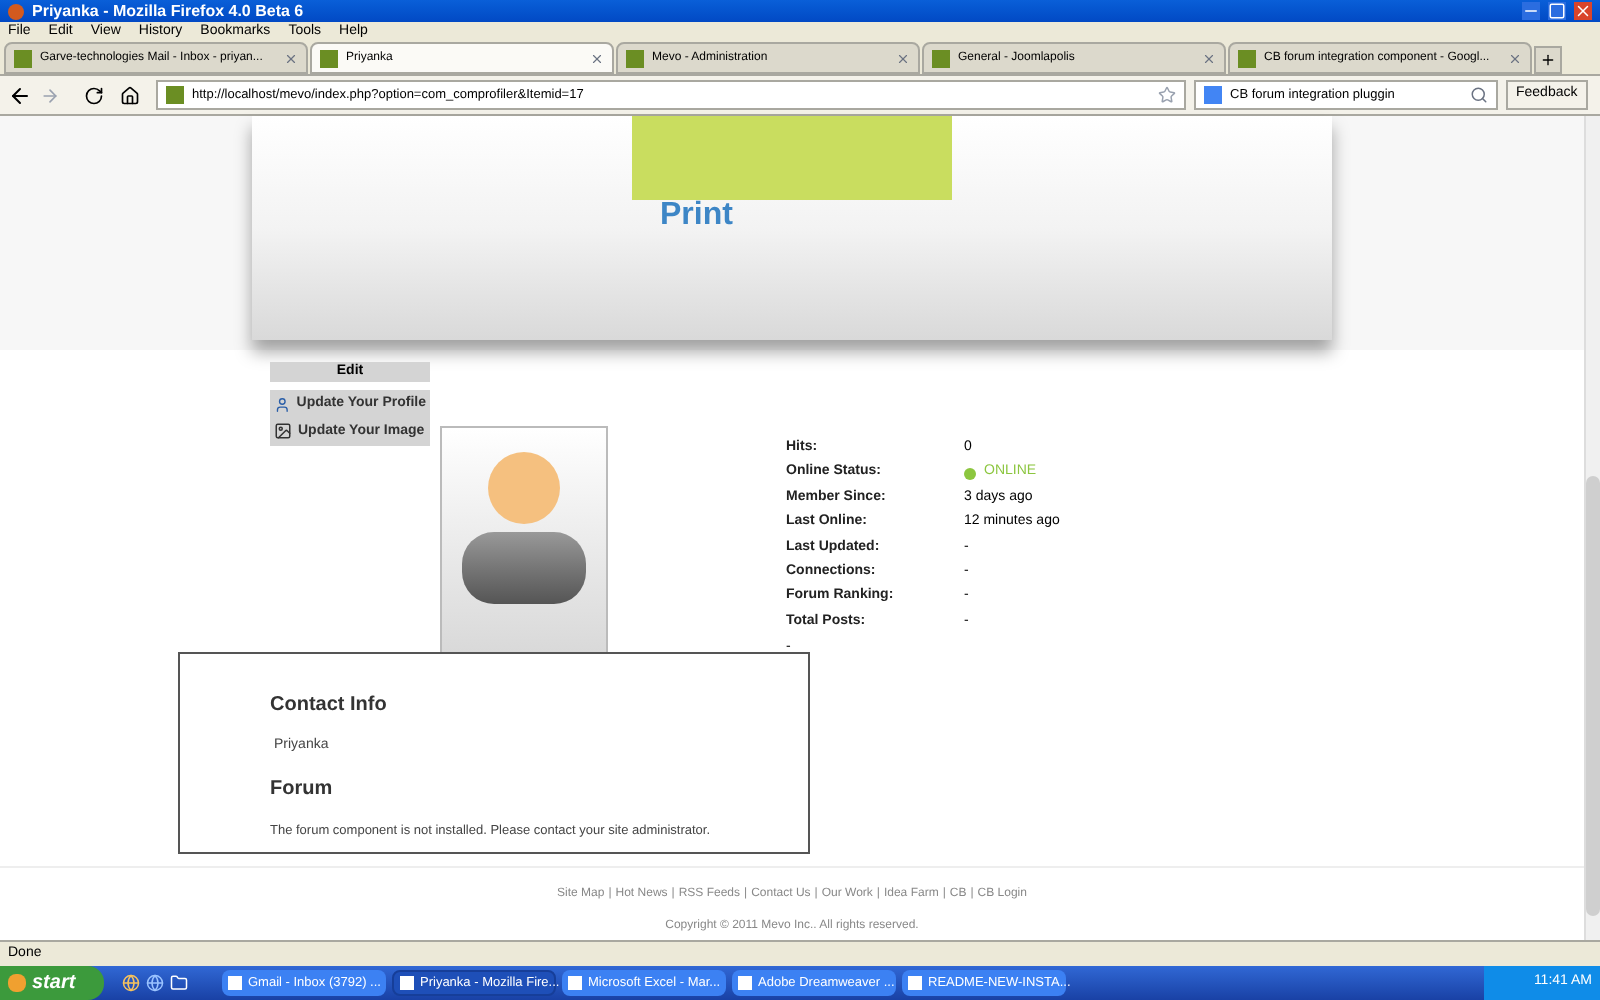  Describe the element at coordinates (696, 216) in the screenshot. I see `print-link: Print` at that location.